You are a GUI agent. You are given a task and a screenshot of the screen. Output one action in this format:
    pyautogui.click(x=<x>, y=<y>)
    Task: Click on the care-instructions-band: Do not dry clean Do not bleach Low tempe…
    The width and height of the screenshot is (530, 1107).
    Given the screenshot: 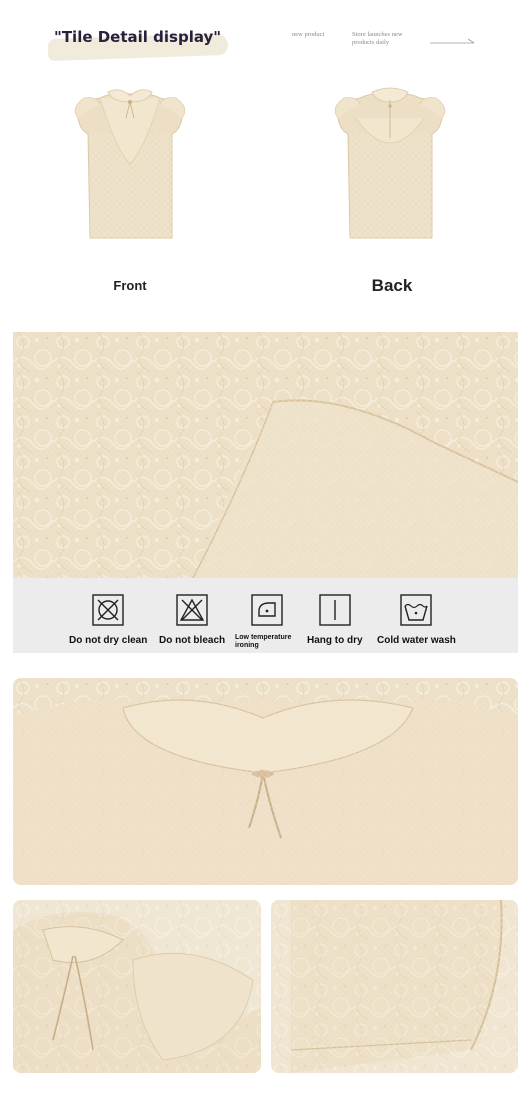 What is the action you would take?
    pyautogui.click(x=265, y=615)
    